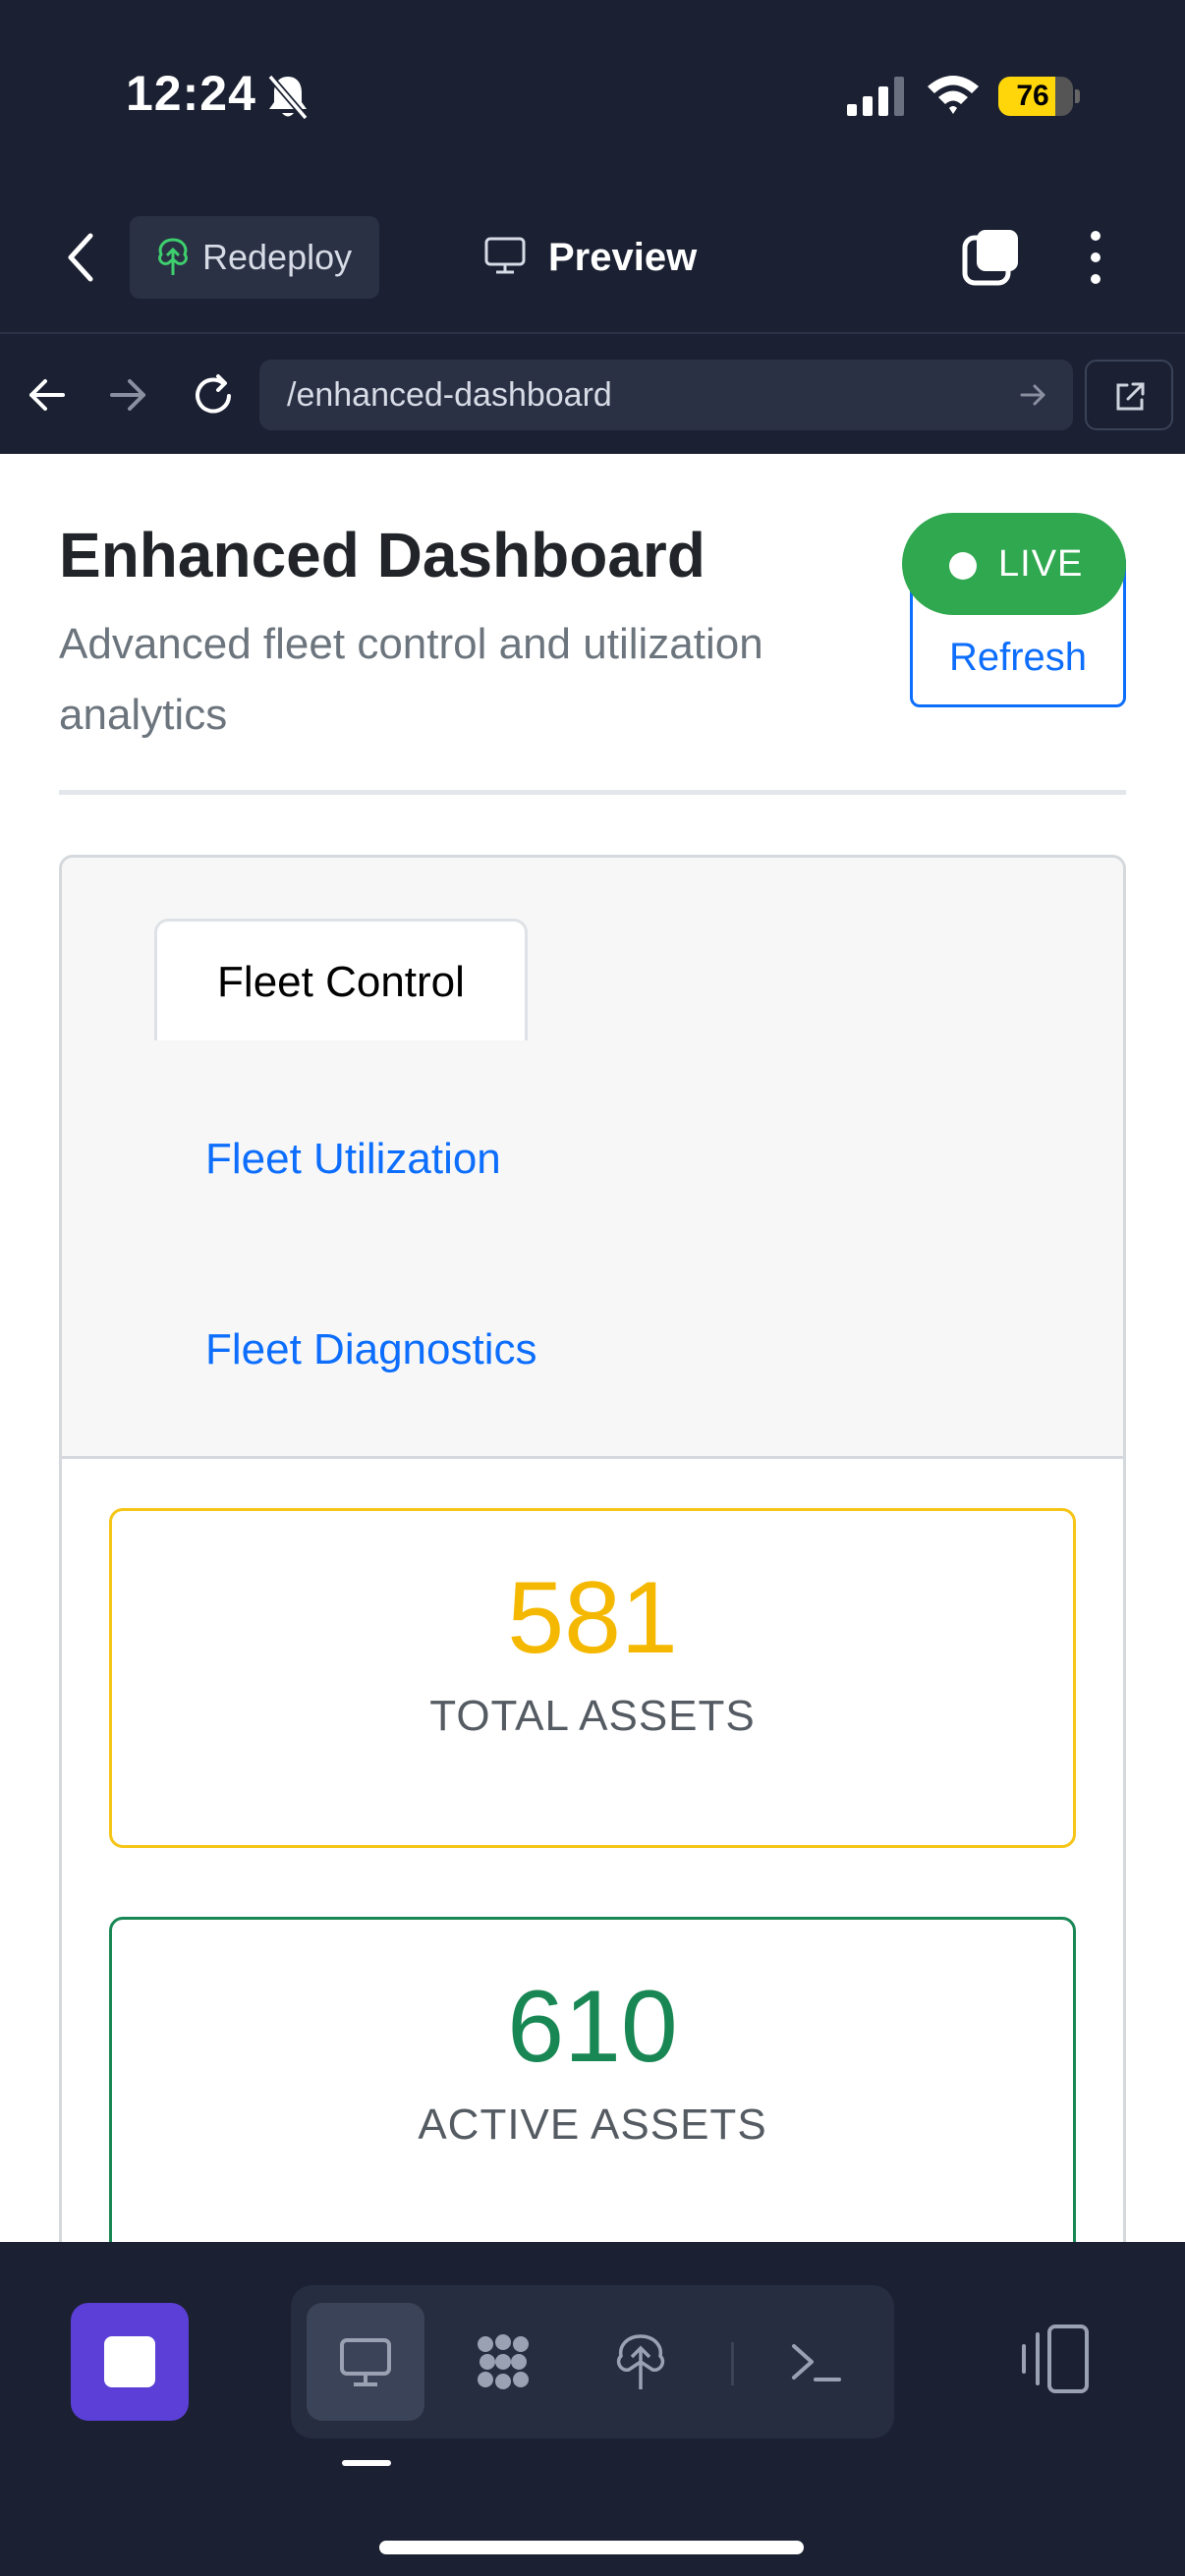 This screenshot has height=2576, width=1185. I want to click on cellular-signal-icon, so click(876, 96).